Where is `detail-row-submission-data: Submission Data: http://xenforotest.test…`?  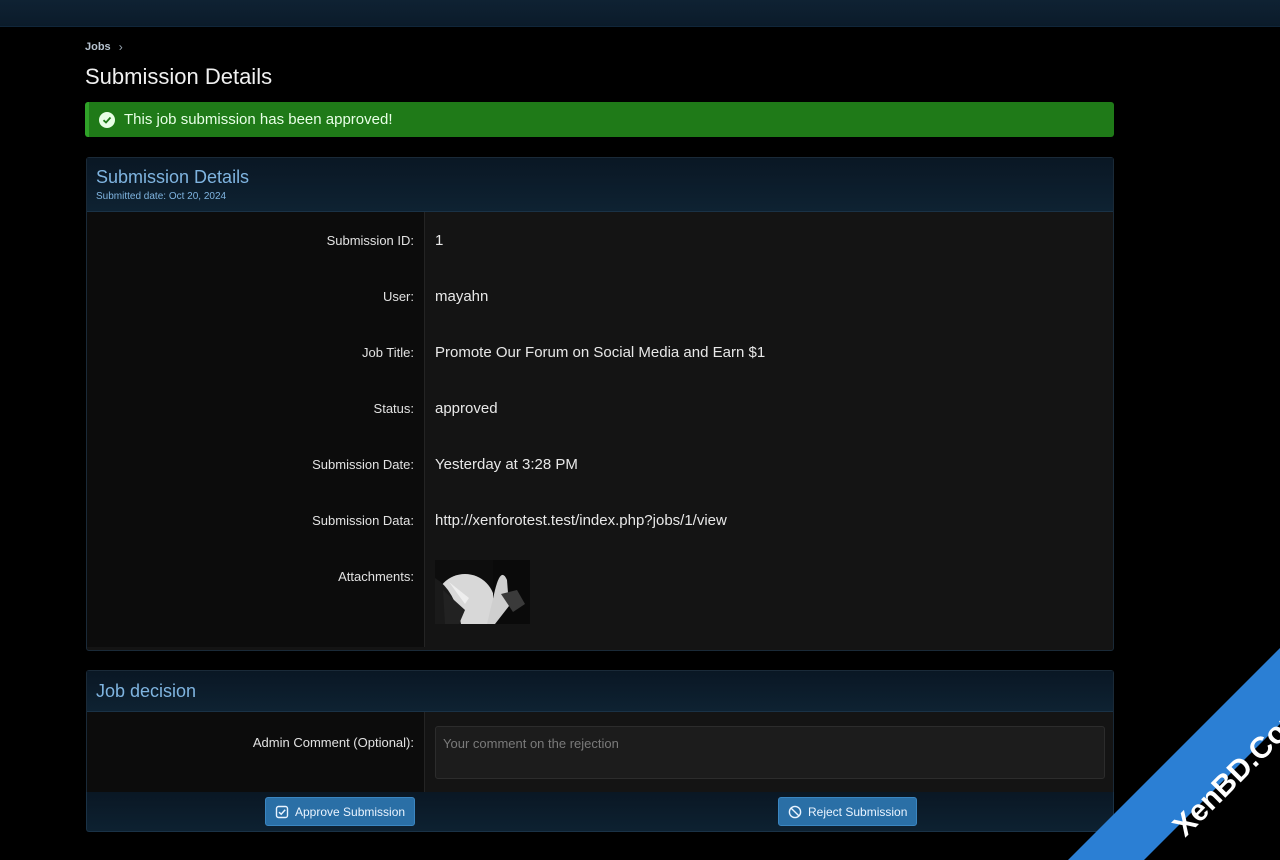 detail-row-submission-data: Submission Data: http://xenforotest.test… is located at coordinates (600, 520).